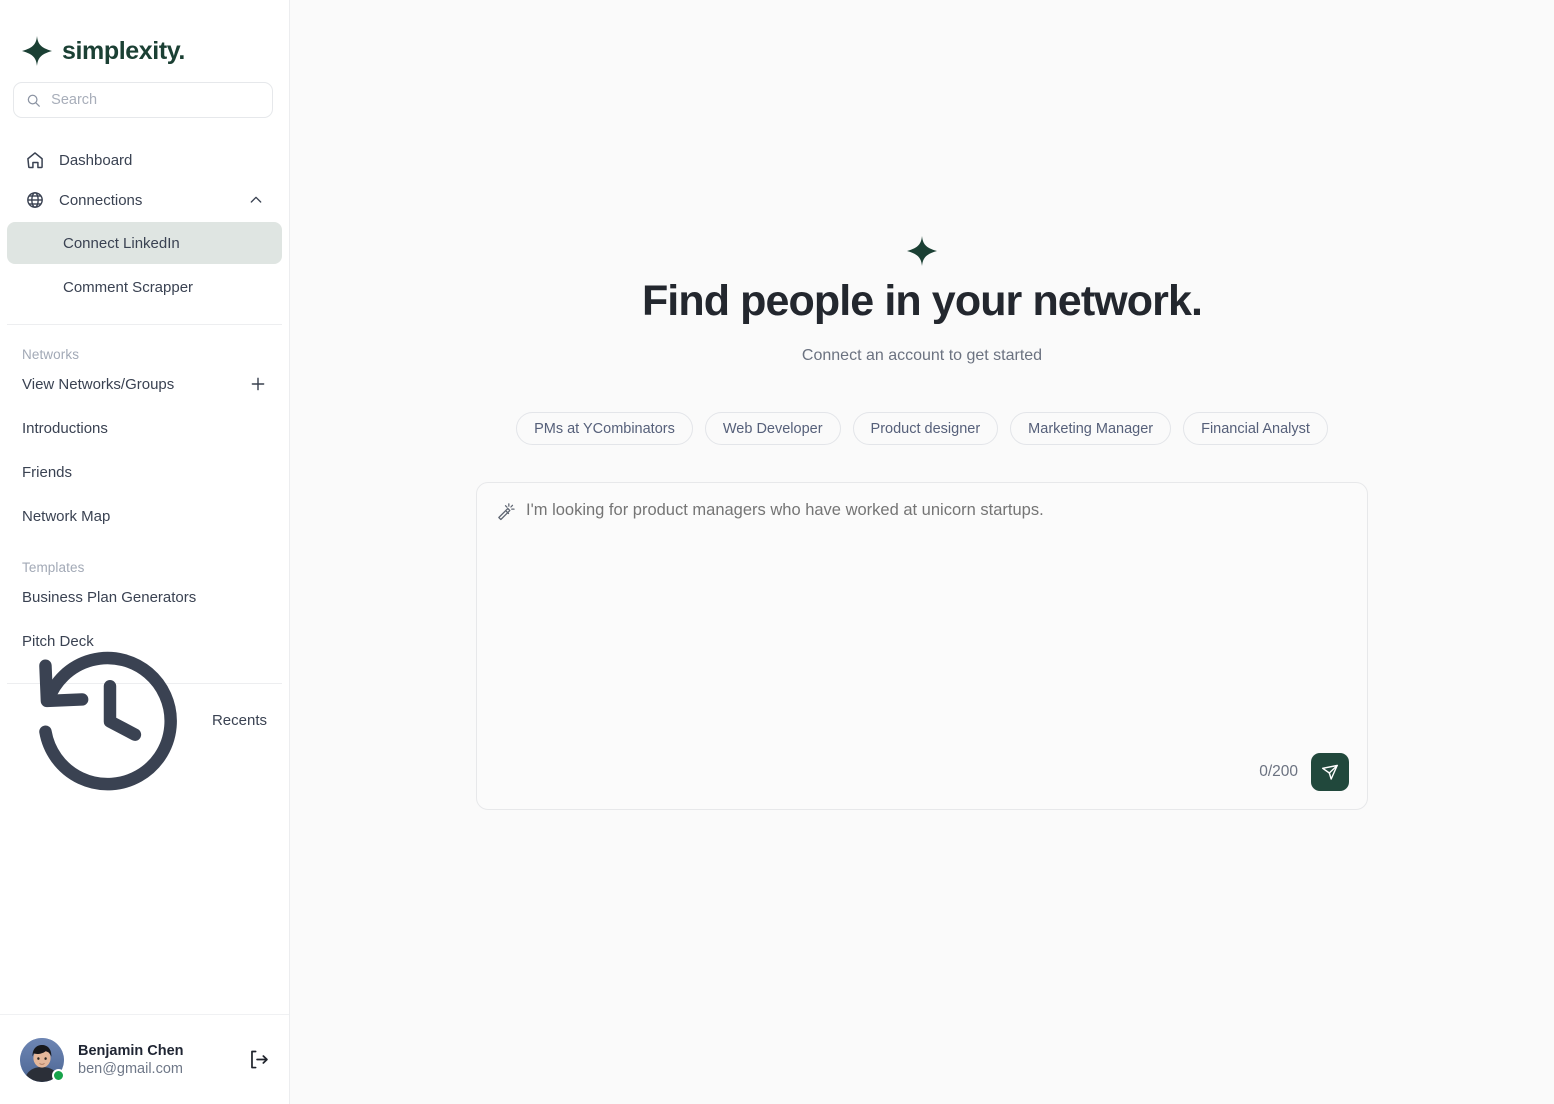  What do you see at coordinates (925, 429) in the screenshot?
I see `chip-product-designer: Product designer` at bounding box center [925, 429].